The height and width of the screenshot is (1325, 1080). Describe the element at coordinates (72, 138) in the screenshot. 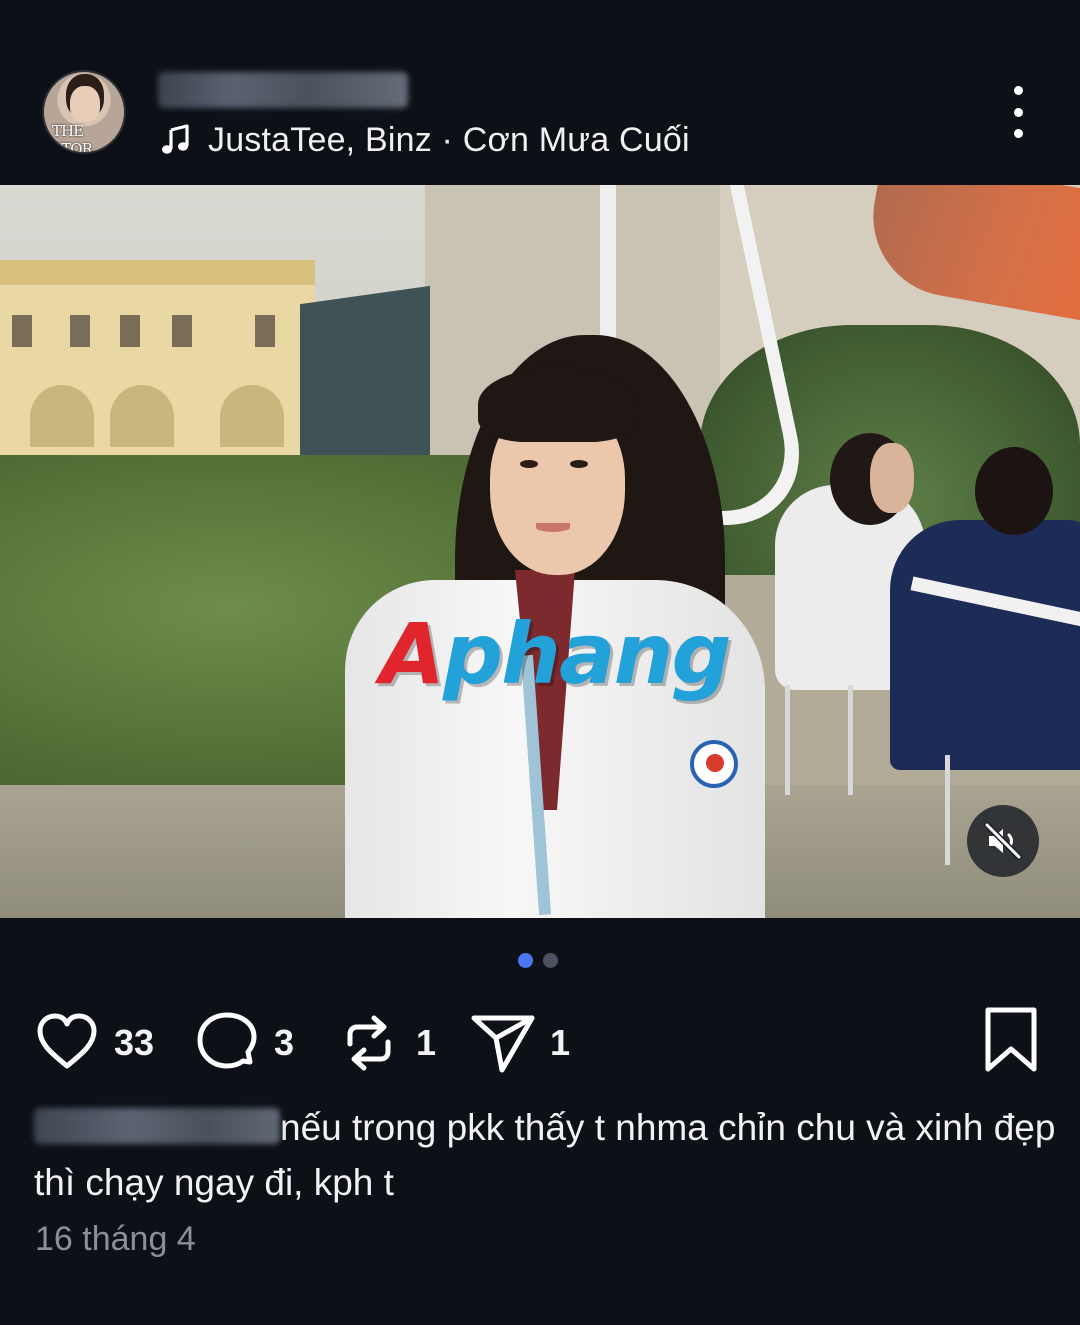

I see `avatar-caption: THE STOR` at that location.